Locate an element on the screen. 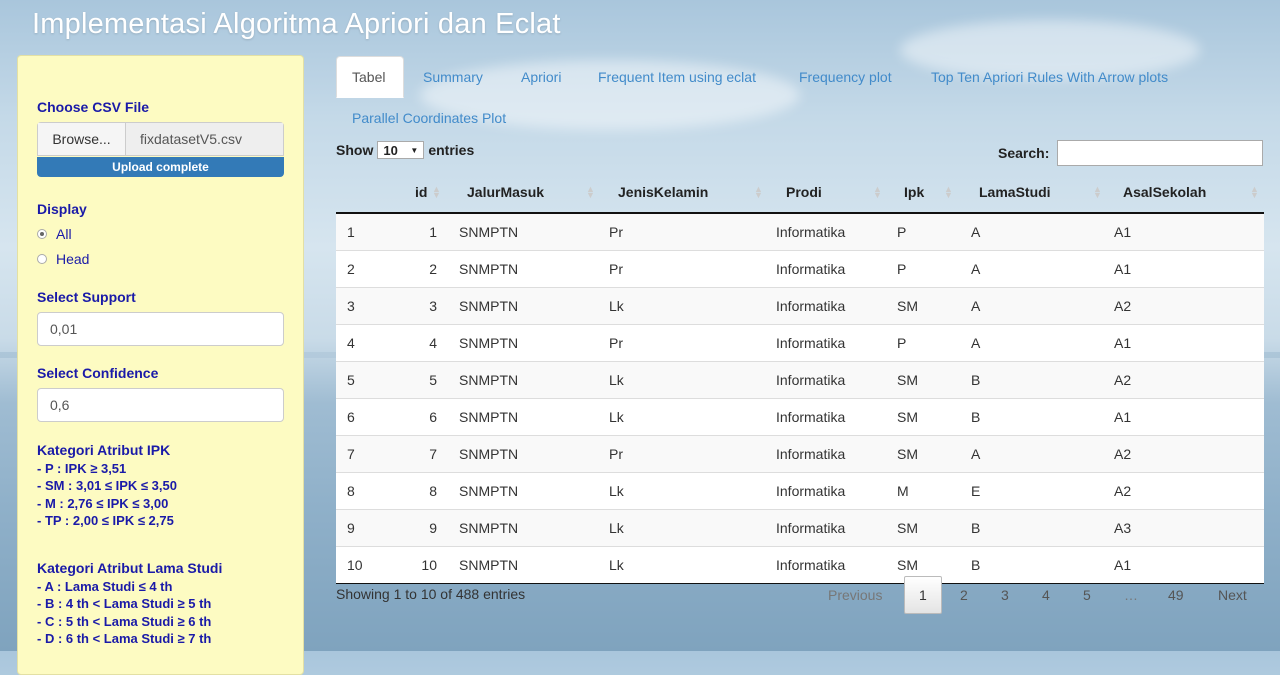 The width and height of the screenshot is (1280, 675). table-row: 6 6 SNMPTN Lk Informatika SM B A1 is located at coordinates (800, 416).